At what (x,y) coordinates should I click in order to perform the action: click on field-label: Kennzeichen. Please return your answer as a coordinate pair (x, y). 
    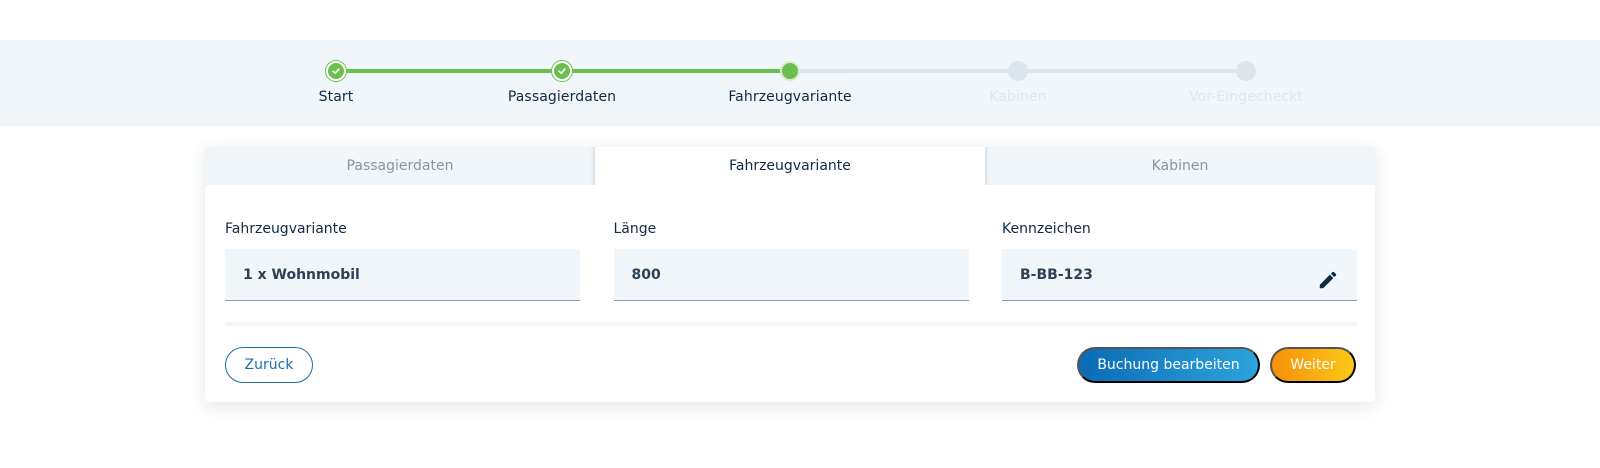
    Looking at the image, I should click on (1046, 229).